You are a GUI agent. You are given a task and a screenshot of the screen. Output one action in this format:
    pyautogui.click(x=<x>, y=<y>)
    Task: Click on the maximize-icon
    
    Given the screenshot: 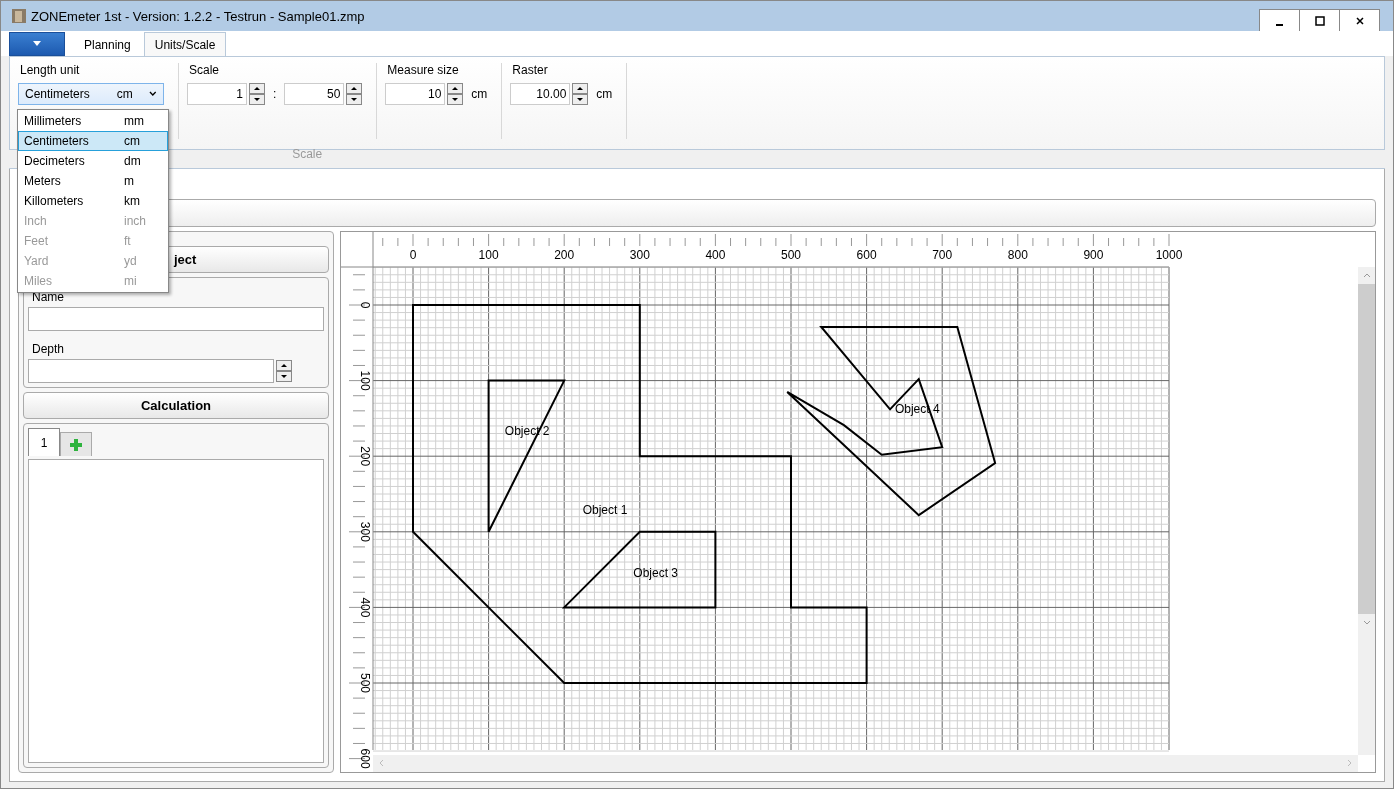 What is the action you would take?
    pyautogui.click(x=1319, y=20)
    